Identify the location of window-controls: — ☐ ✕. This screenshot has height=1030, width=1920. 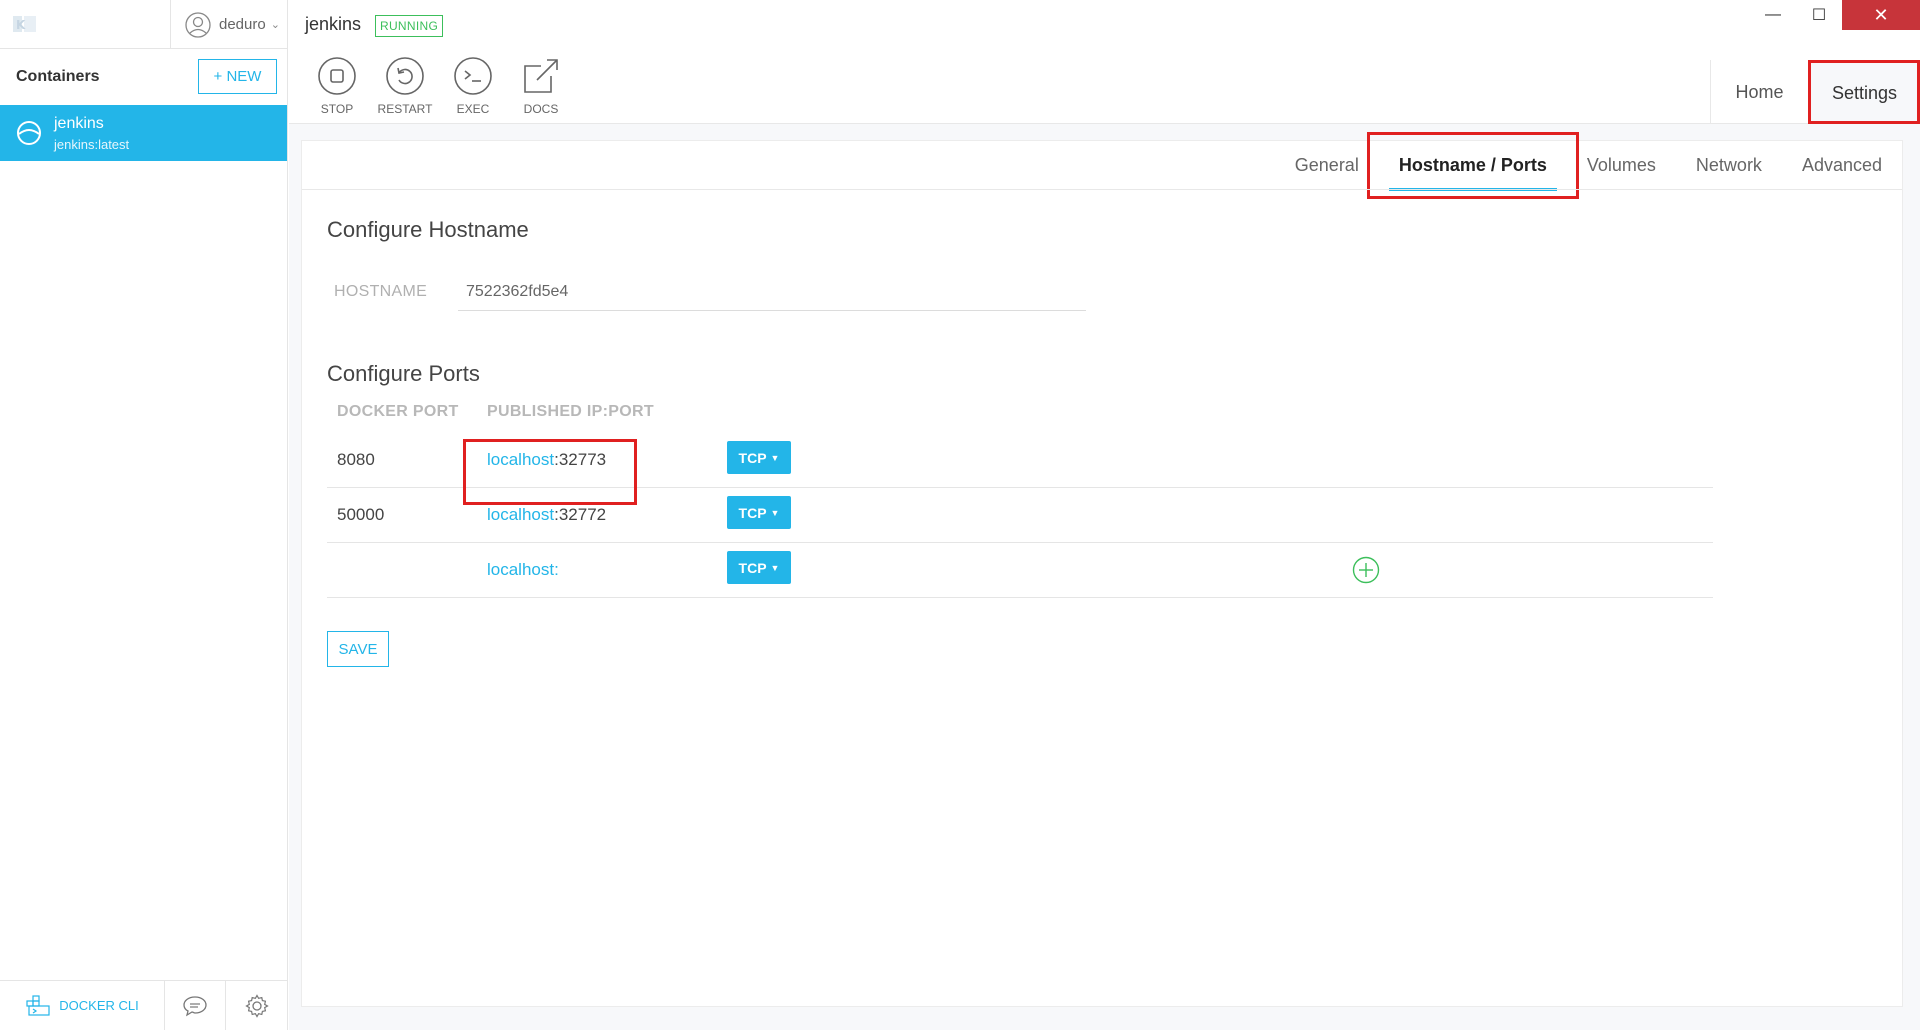
(1835, 15).